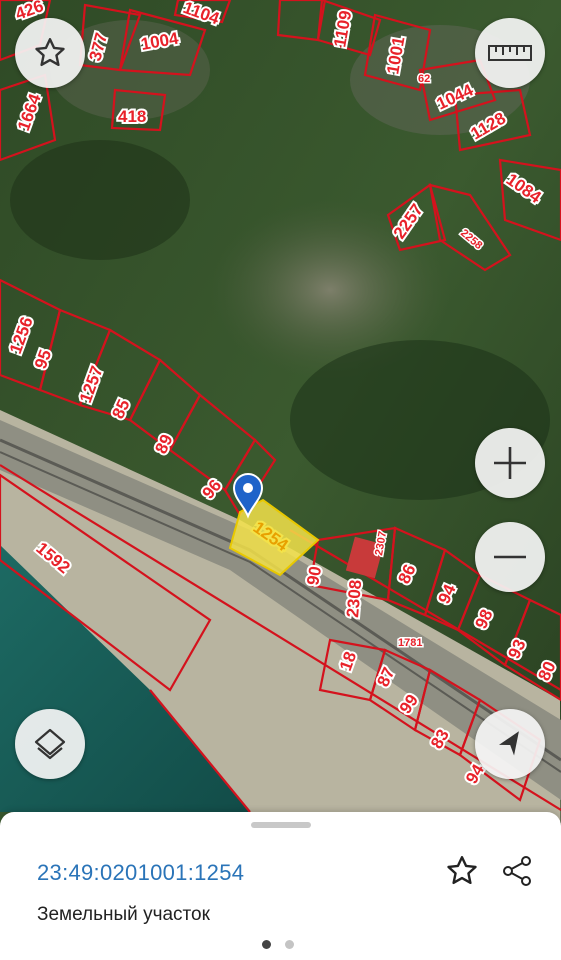 This screenshot has width=561, height=960. What do you see at coordinates (281, 825) in the screenshot?
I see `sheet-drag-handle` at bounding box center [281, 825].